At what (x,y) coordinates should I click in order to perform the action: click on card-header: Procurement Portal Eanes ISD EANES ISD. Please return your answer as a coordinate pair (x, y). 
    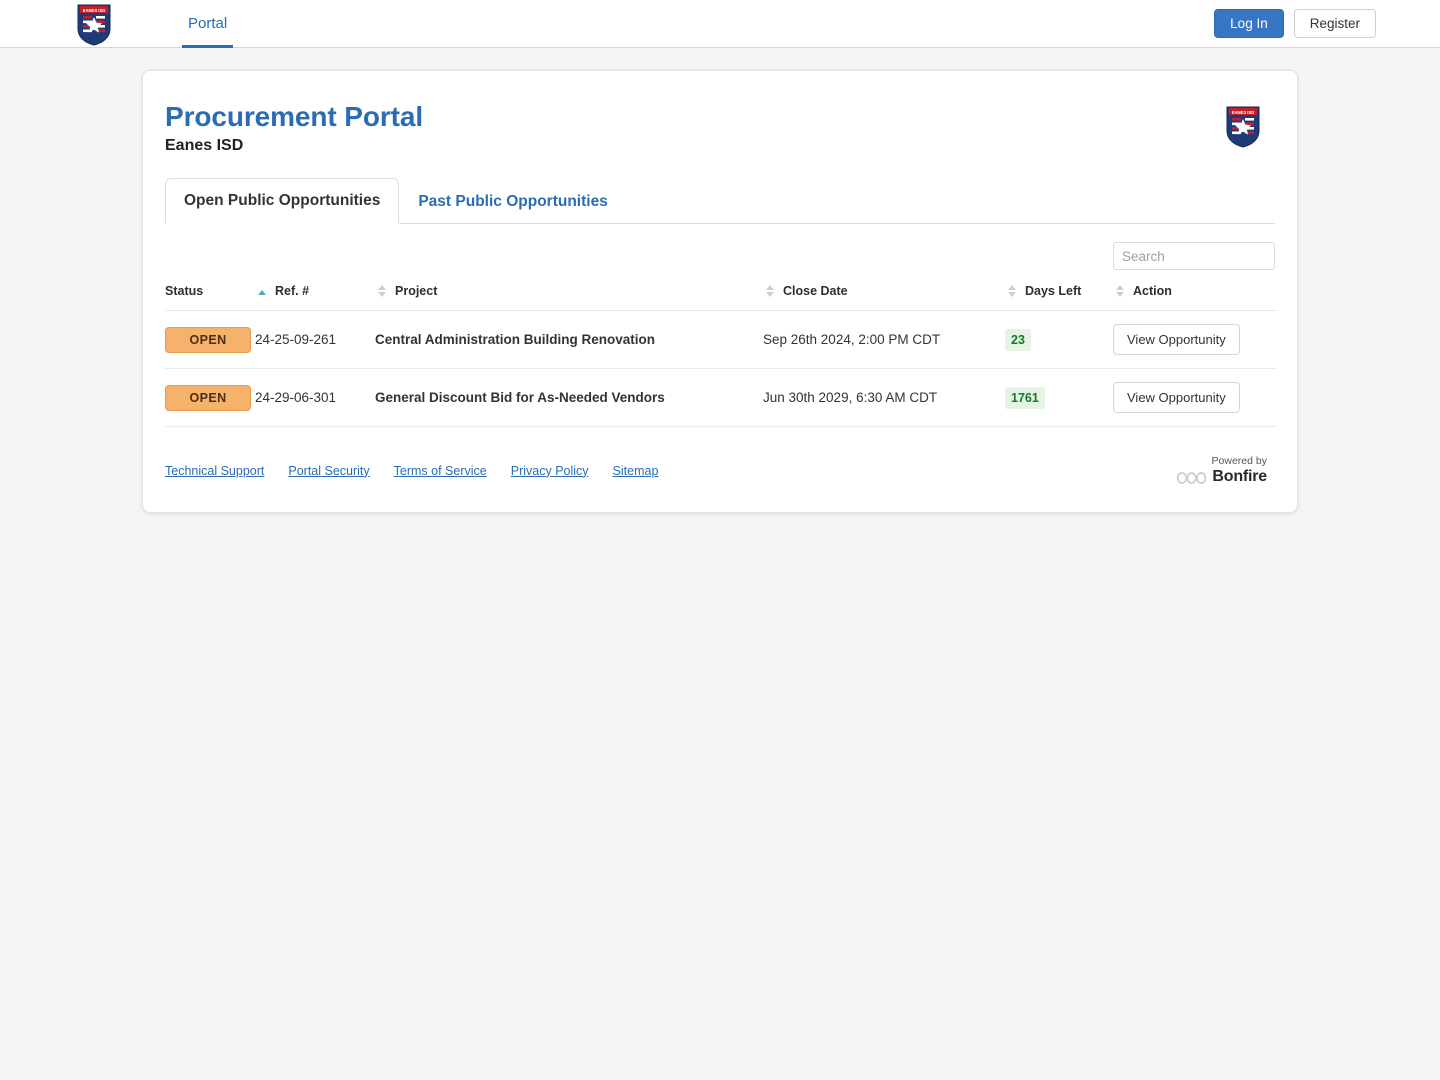
    Looking at the image, I should click on (720, 135).